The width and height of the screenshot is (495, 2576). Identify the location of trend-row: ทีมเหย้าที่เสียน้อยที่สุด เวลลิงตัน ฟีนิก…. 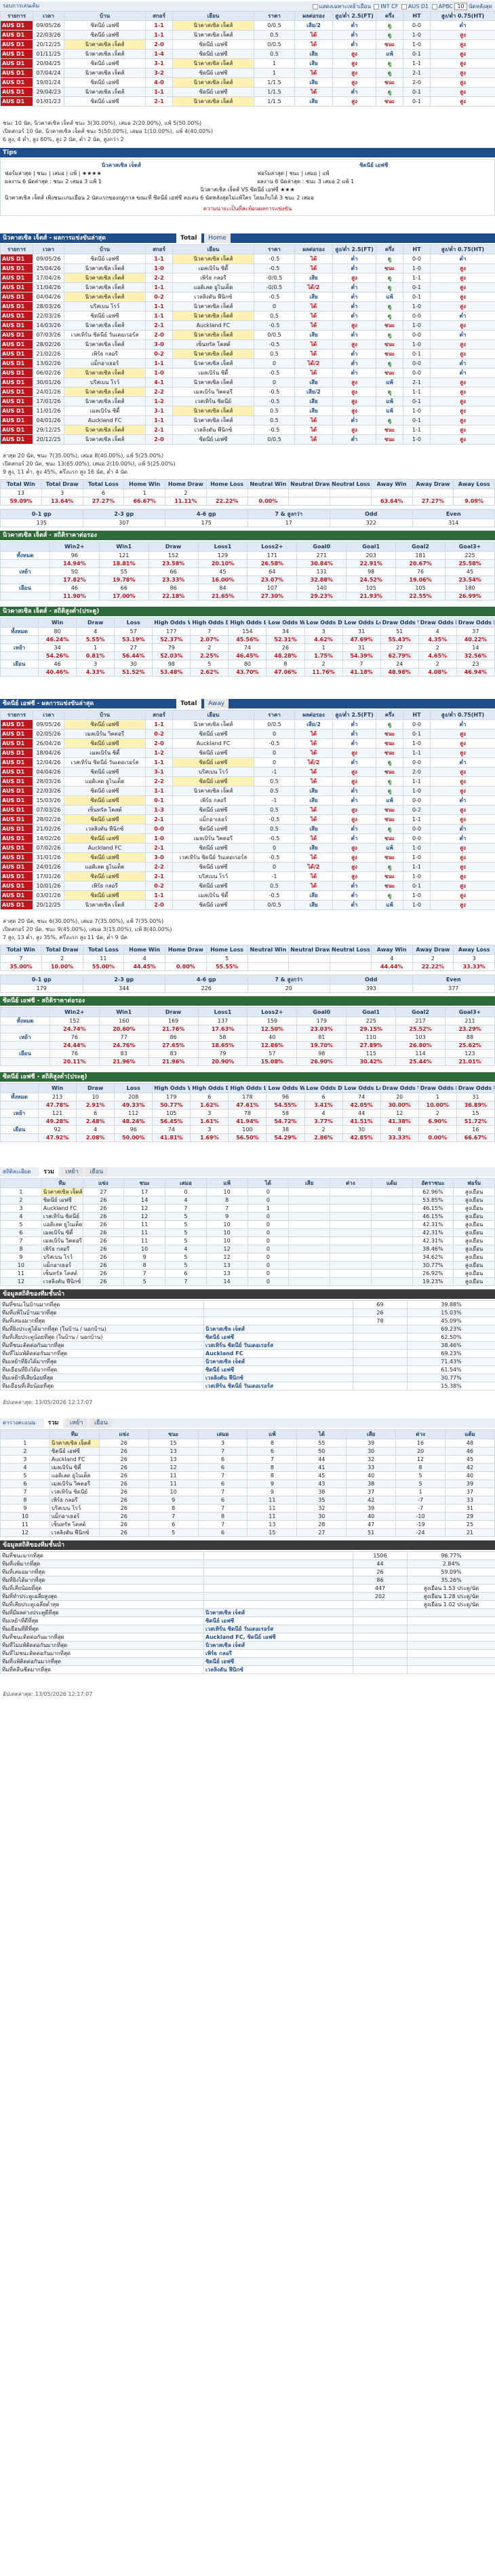
(248, 1378).